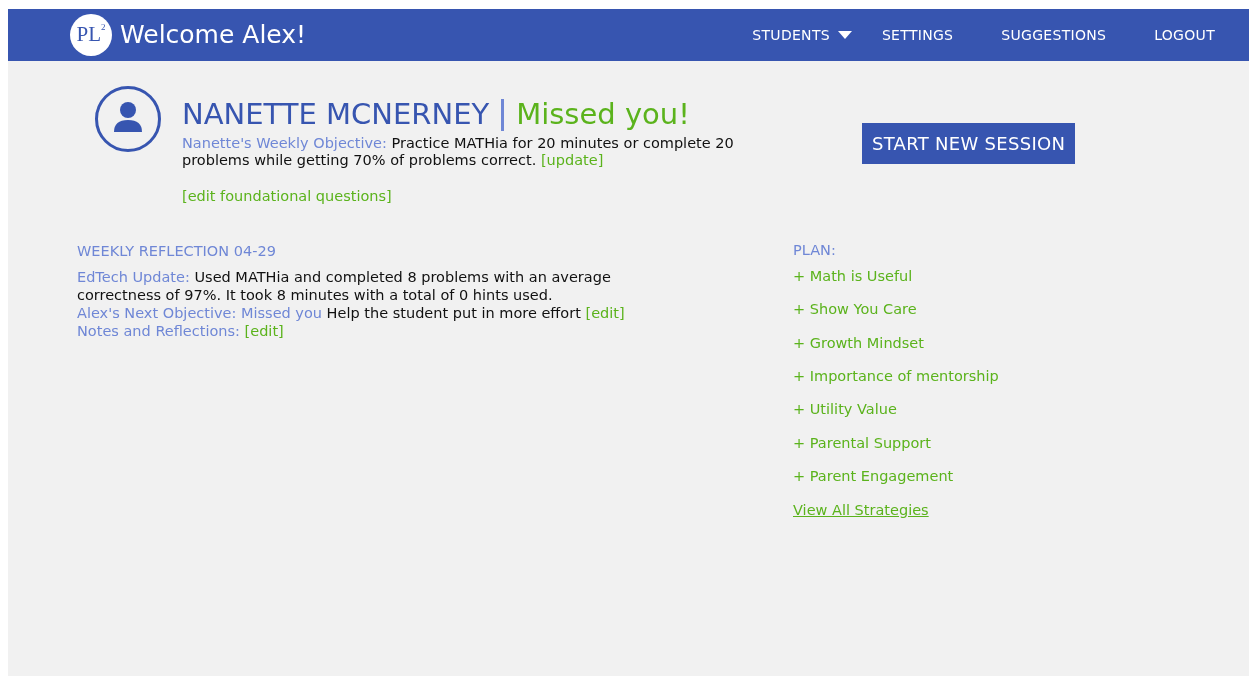 Image resolution: width=1249 pixels, height=676 pixels. What do you see at coordinates (861, 510) in the screenshot?
I see `view-all-link: View All Strategies` at bounding box center [861, 510].